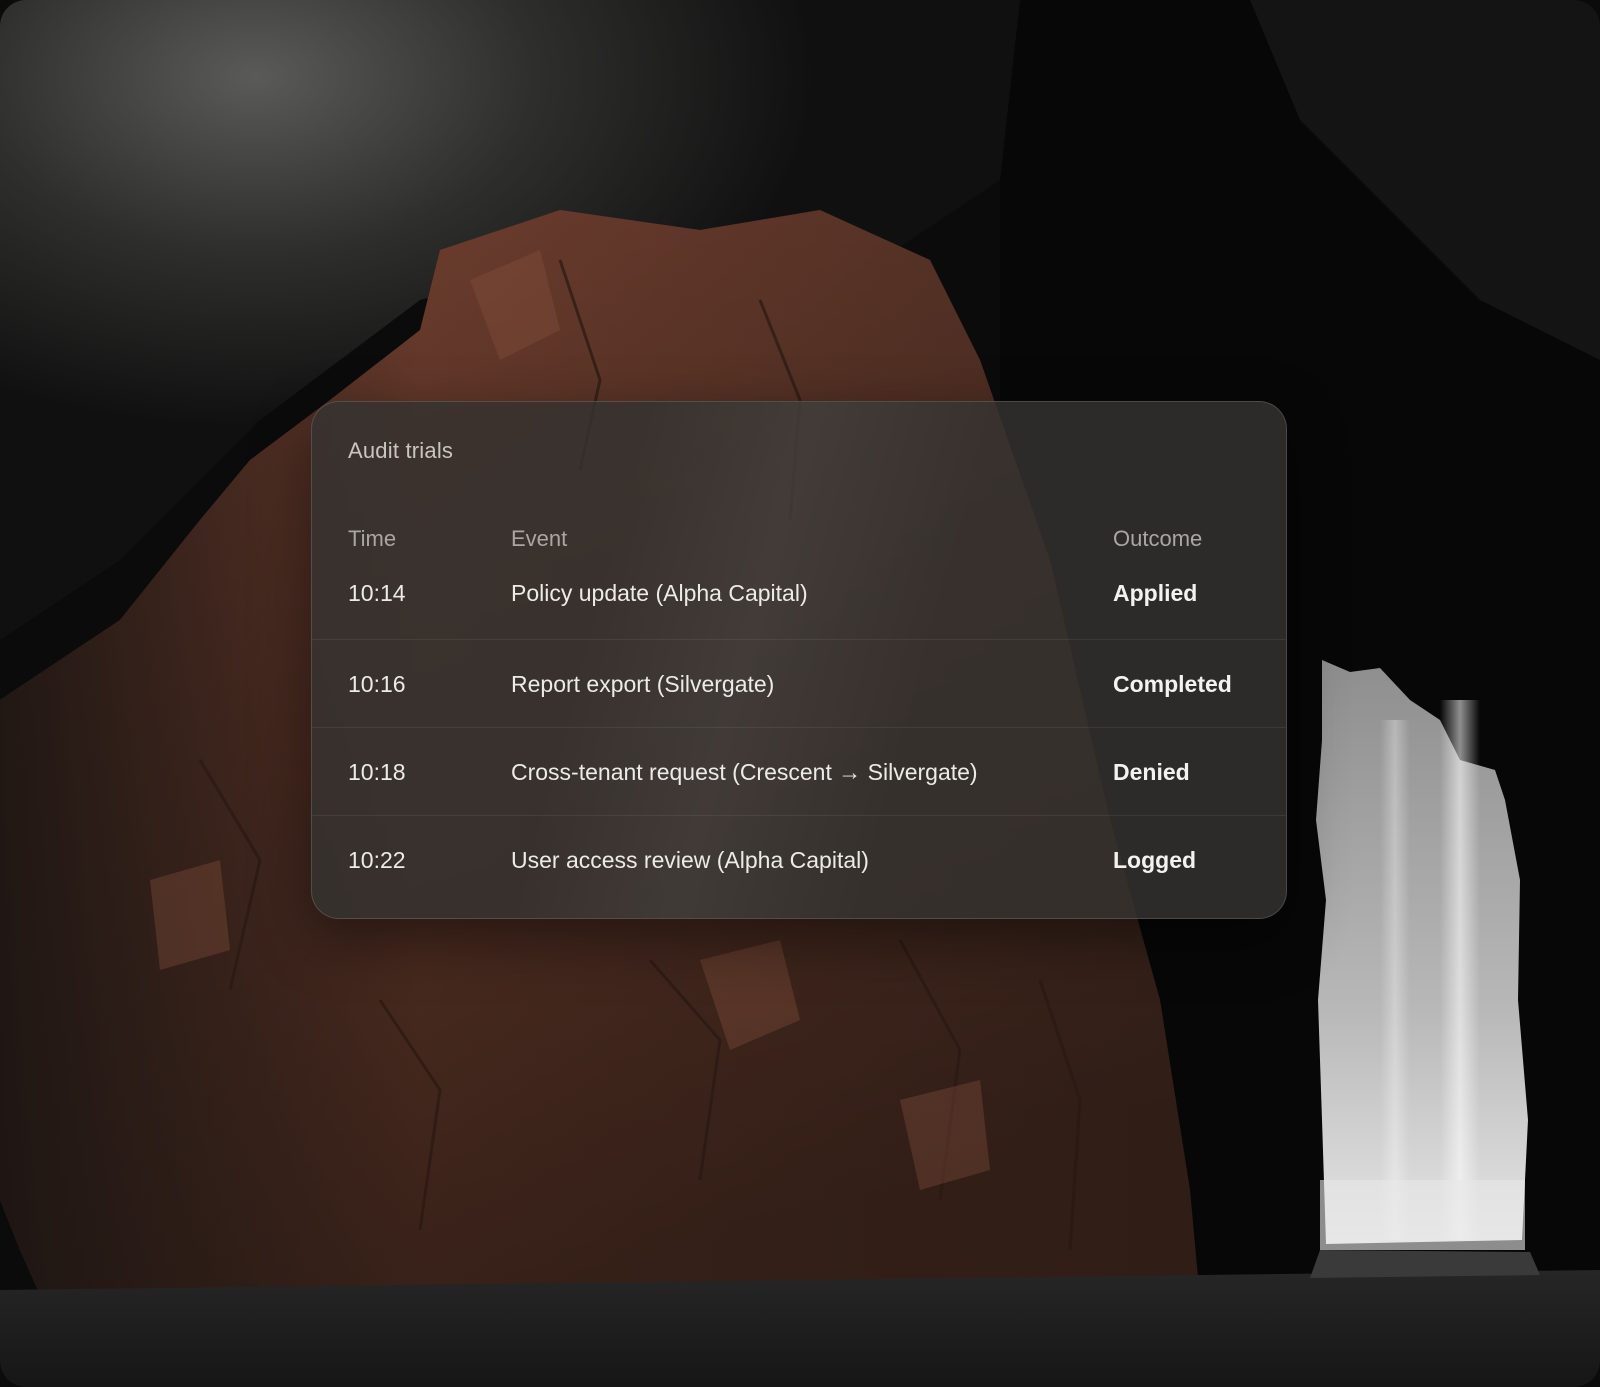 This screenshot has height=1387, width=1600. I want to click on row-outcome: Logged, so click(1155, 860).